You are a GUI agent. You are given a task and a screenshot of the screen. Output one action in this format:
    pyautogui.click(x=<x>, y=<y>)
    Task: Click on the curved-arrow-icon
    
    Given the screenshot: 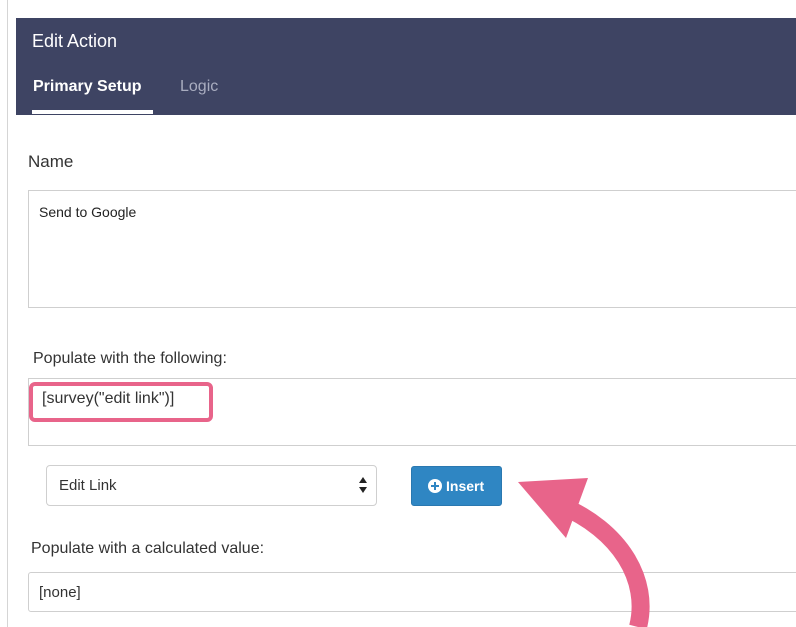 What is the action you would take?
    pyautogui.click(x=584, y=552)
    